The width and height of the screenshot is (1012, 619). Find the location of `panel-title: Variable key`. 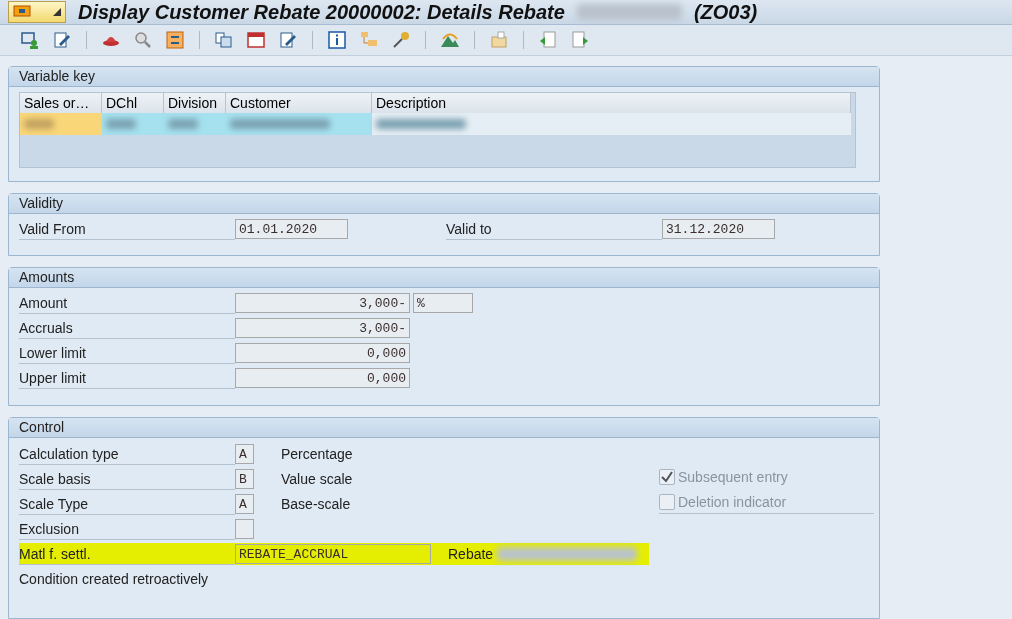

panel-title: Variable key is located at coordinates (444, 77).